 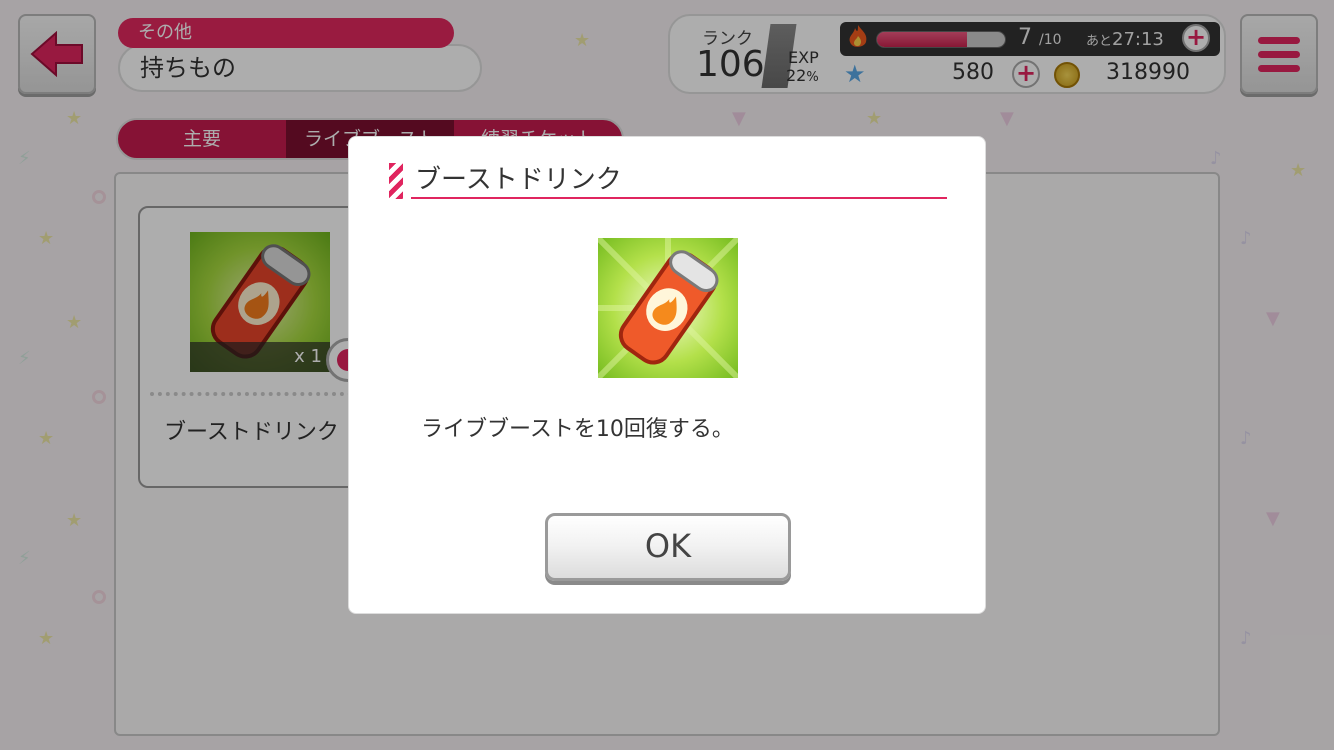 I want to click on dialog-description: ライブブーストを10回復する。, so click(x=577, y=429).